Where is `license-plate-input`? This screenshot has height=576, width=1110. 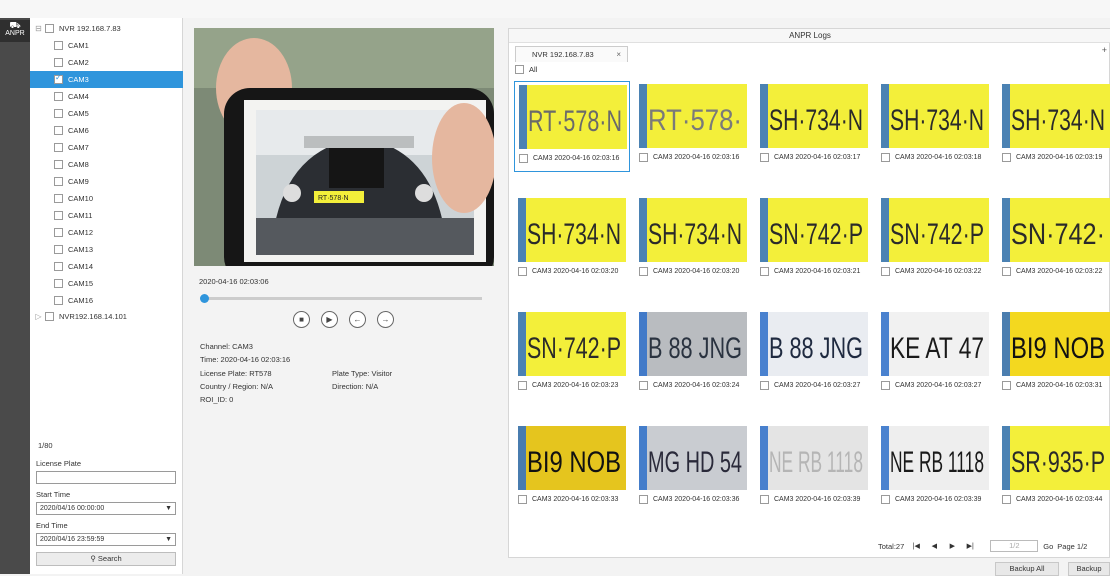 license-plate-input is located at coordinates (106, 477).